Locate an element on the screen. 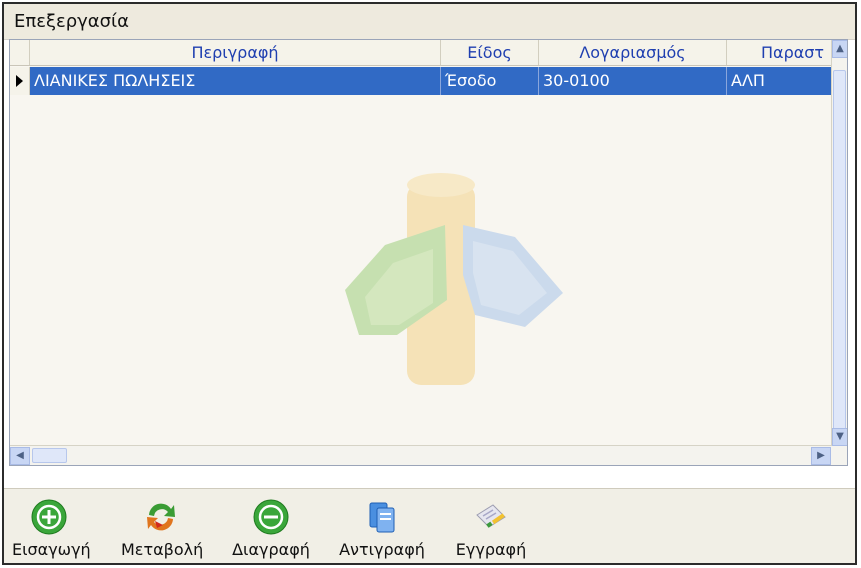 The height and width of the screenshot is (568, 861). header-indicator-cell is located at coordinates (20, 52).